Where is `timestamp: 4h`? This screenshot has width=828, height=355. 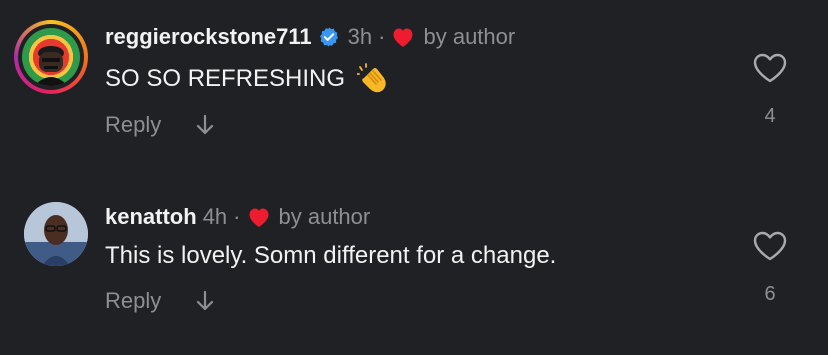 timestamp: 4h is located at coordinates (215, 216).